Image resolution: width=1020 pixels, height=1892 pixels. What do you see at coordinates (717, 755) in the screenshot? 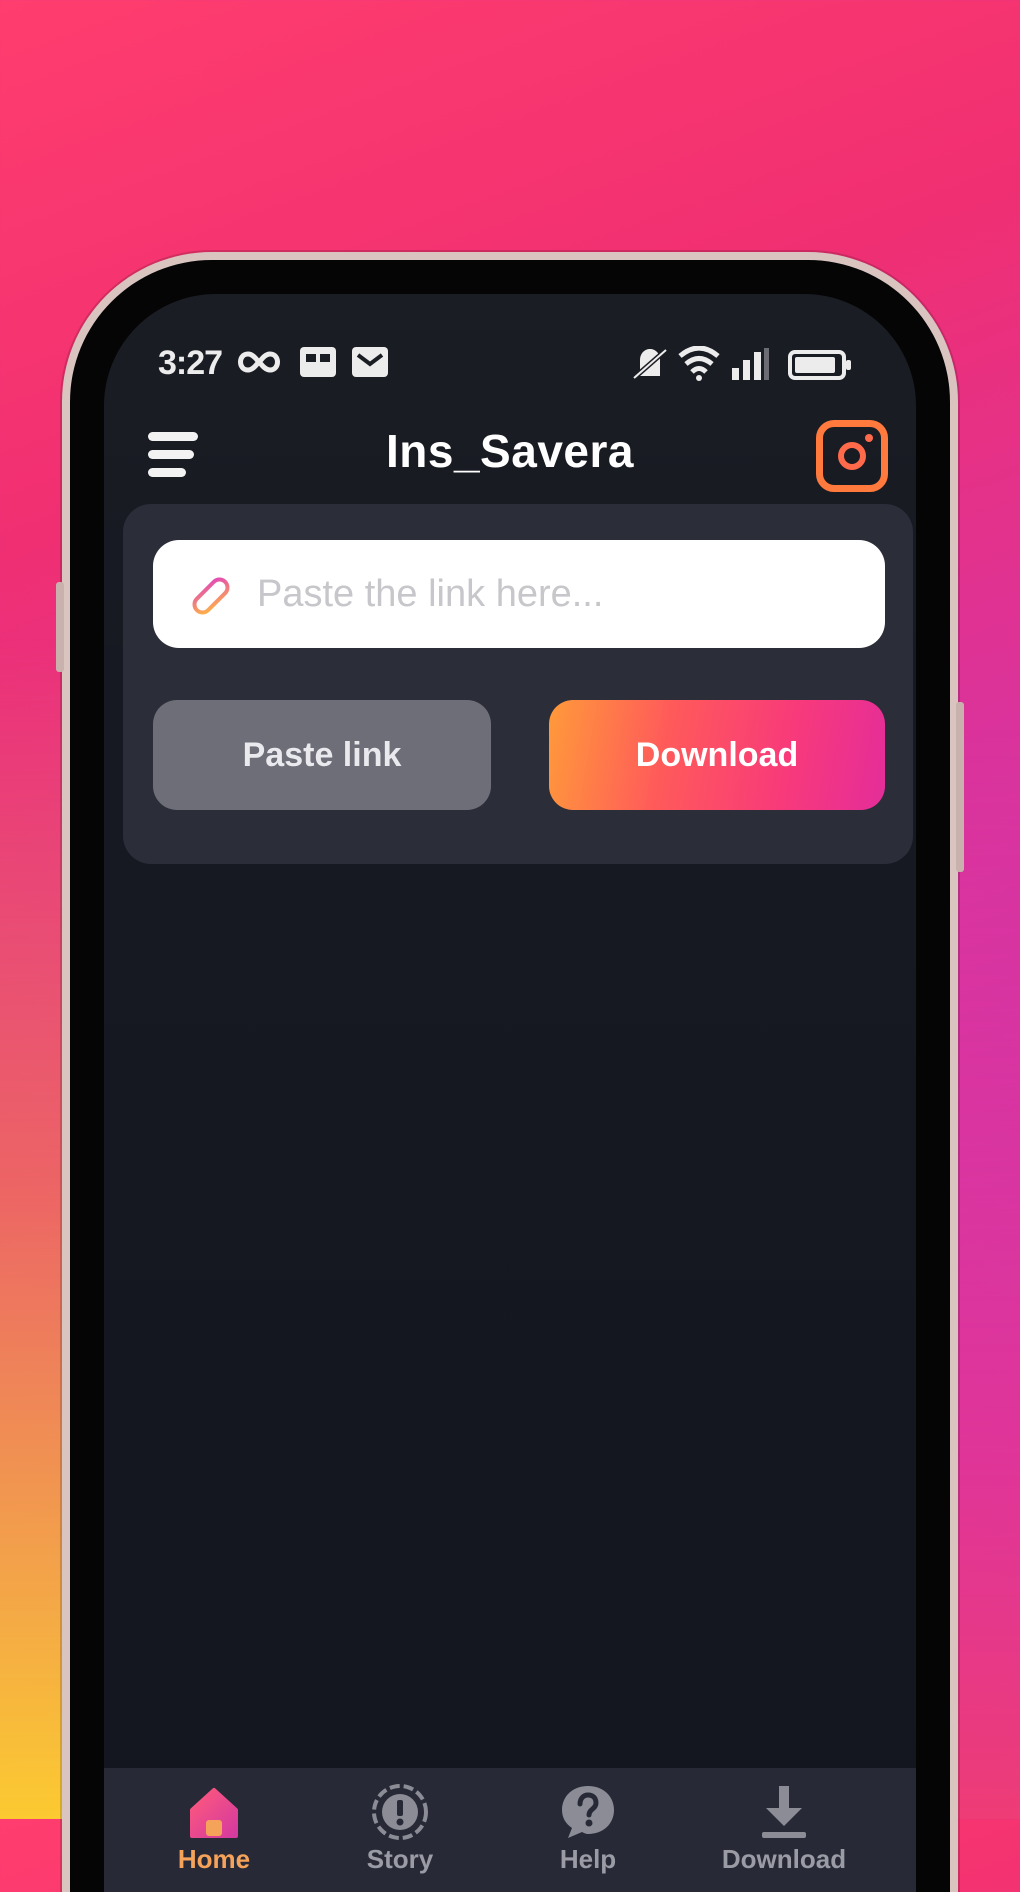
I see `download-button: Download` at bounding box center [717, 755].